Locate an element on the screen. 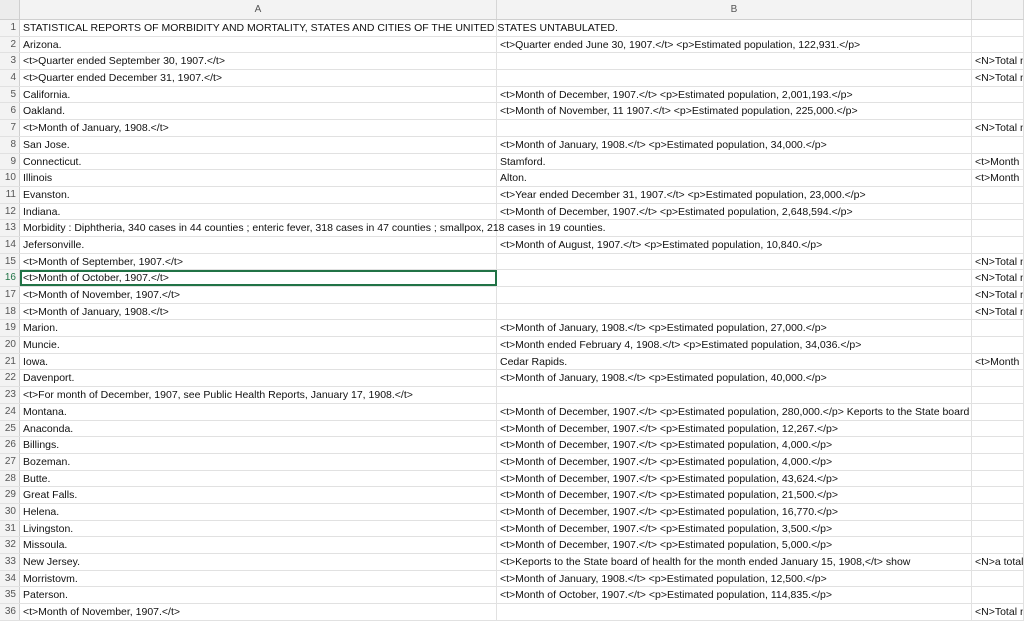  cell-a: Paterson. is located at coordinates (258, 595).